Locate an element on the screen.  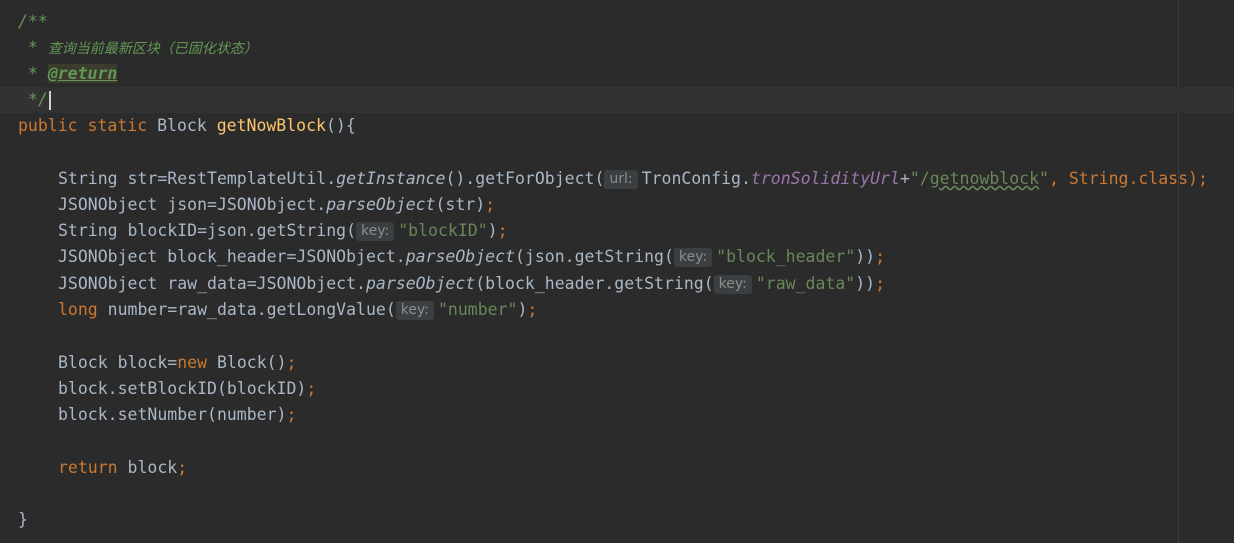
method-name: getNowBlock is located at coordinates (271, 125).